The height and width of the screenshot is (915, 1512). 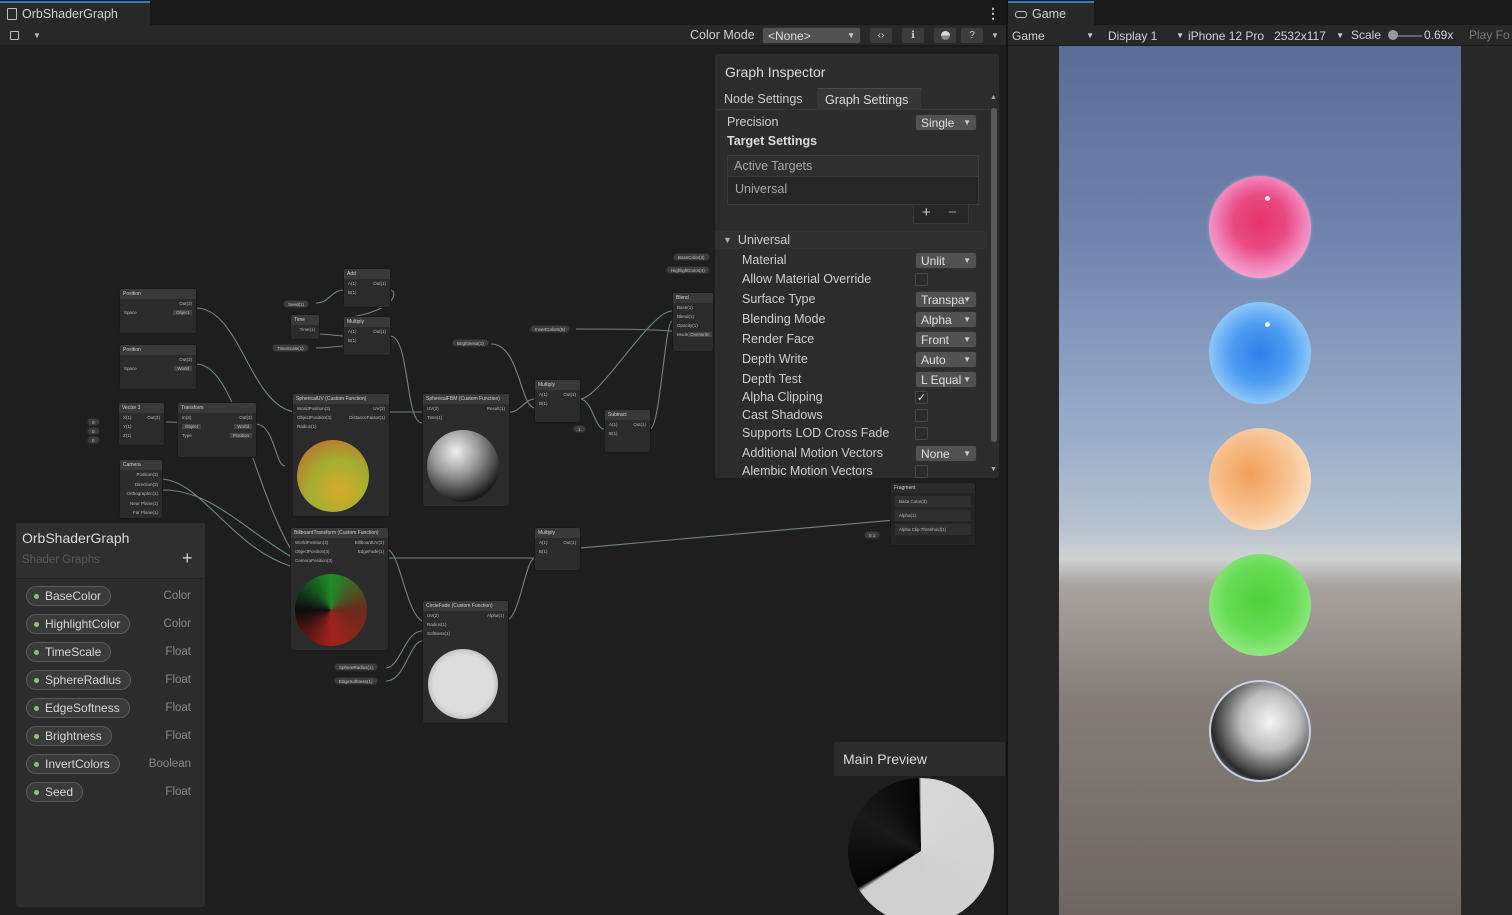 I want to click on mode-dropdown: Overwrite, so click(x=700, y=334).